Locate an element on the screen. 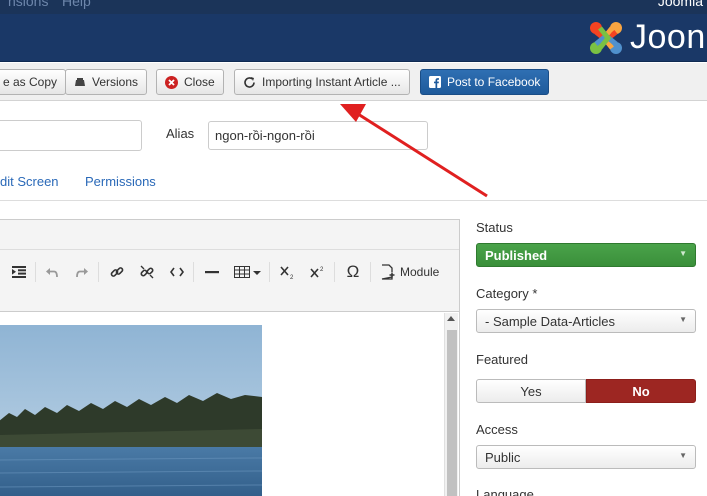 The width and height of the screenshot is (707, 496). table-icon is located at coordinates (248, 272).